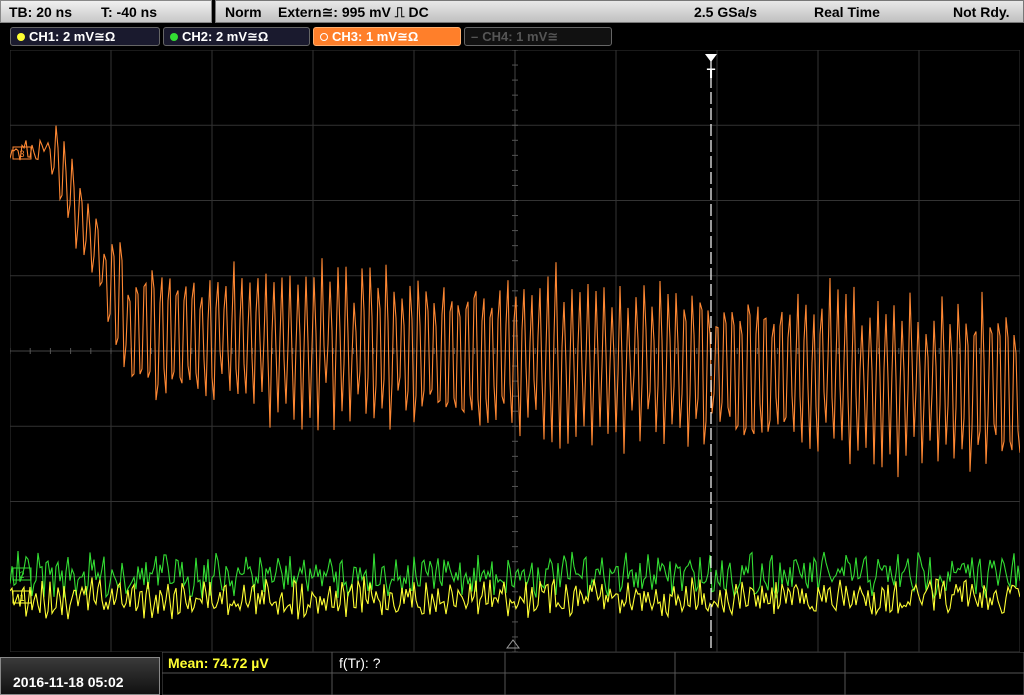 Image resolution: width=1024 pixels, height=695 pixels. What do you see at coordinates (129, 12) in the screenshot?
I see `trigger-time-label: T: -40 ns` at bounding box center [129, 12].